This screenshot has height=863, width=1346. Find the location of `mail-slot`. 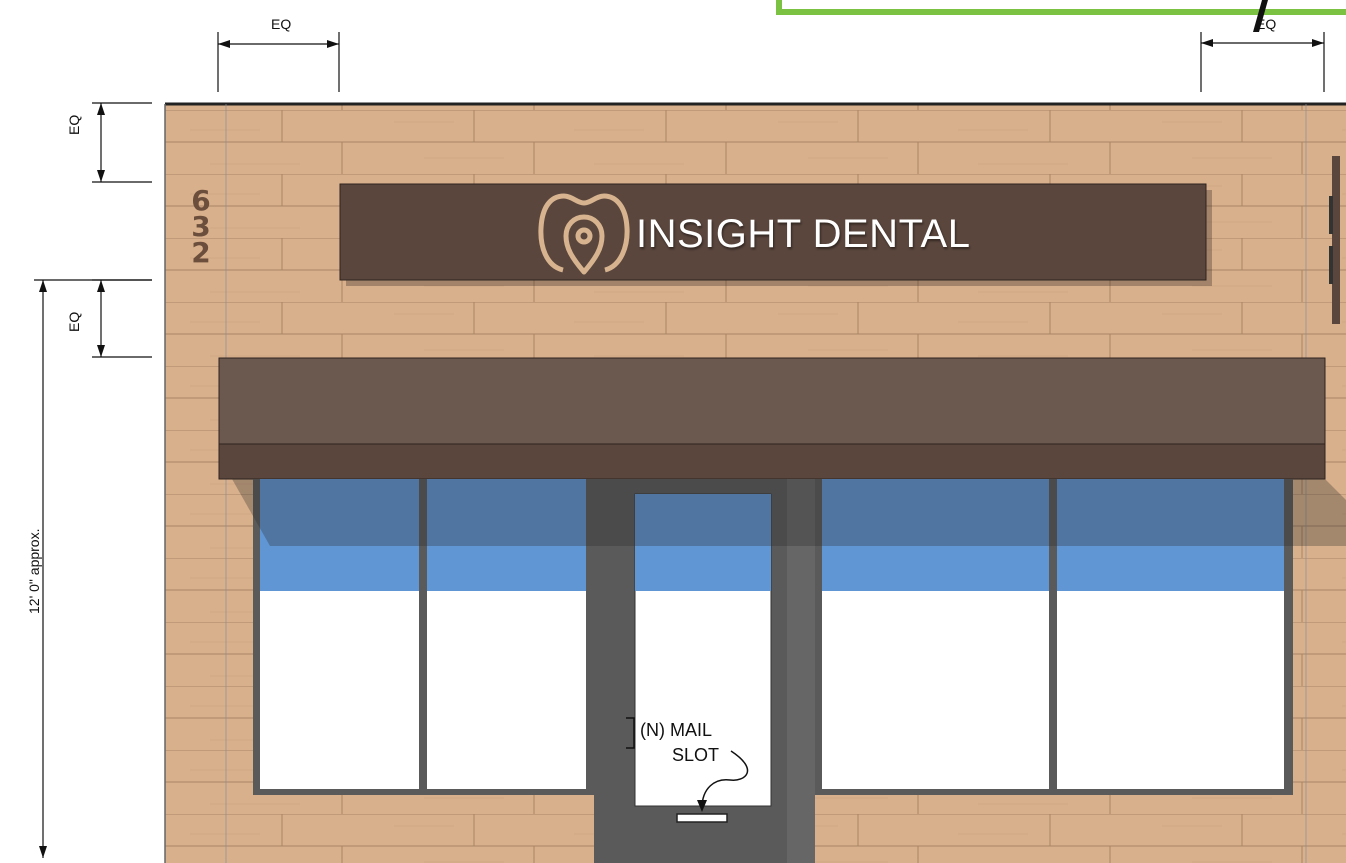

mail-slot is located at coordinates (702, 818).